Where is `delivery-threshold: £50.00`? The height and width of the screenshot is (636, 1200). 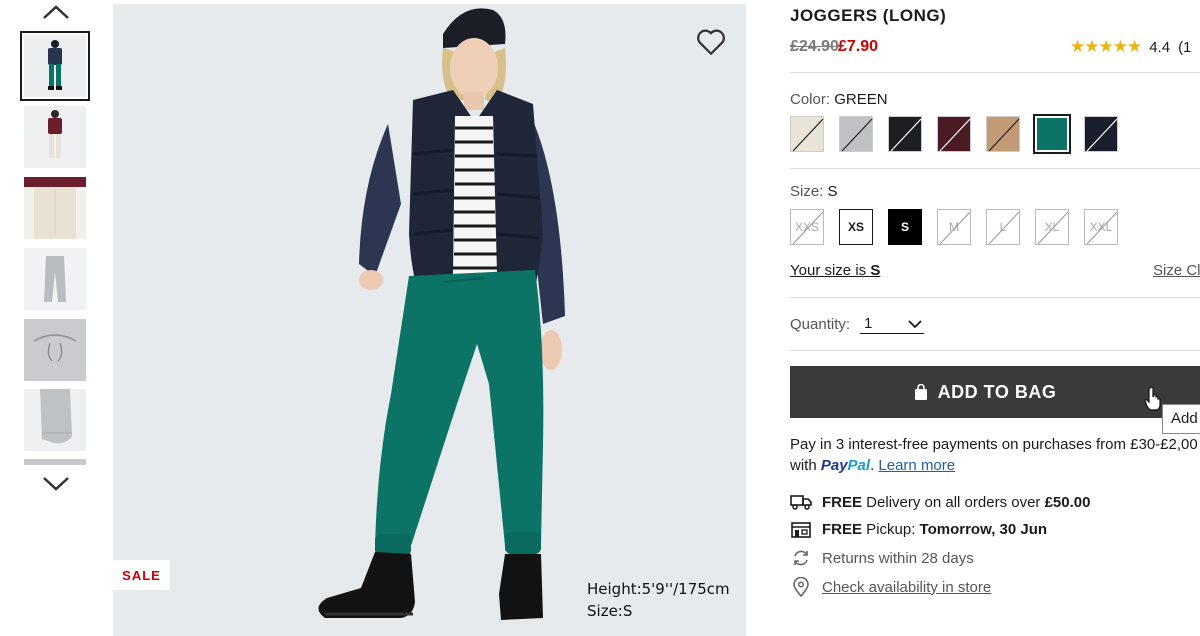 delivery-threshold: £50.00 is located at coordinates (1067, 502).